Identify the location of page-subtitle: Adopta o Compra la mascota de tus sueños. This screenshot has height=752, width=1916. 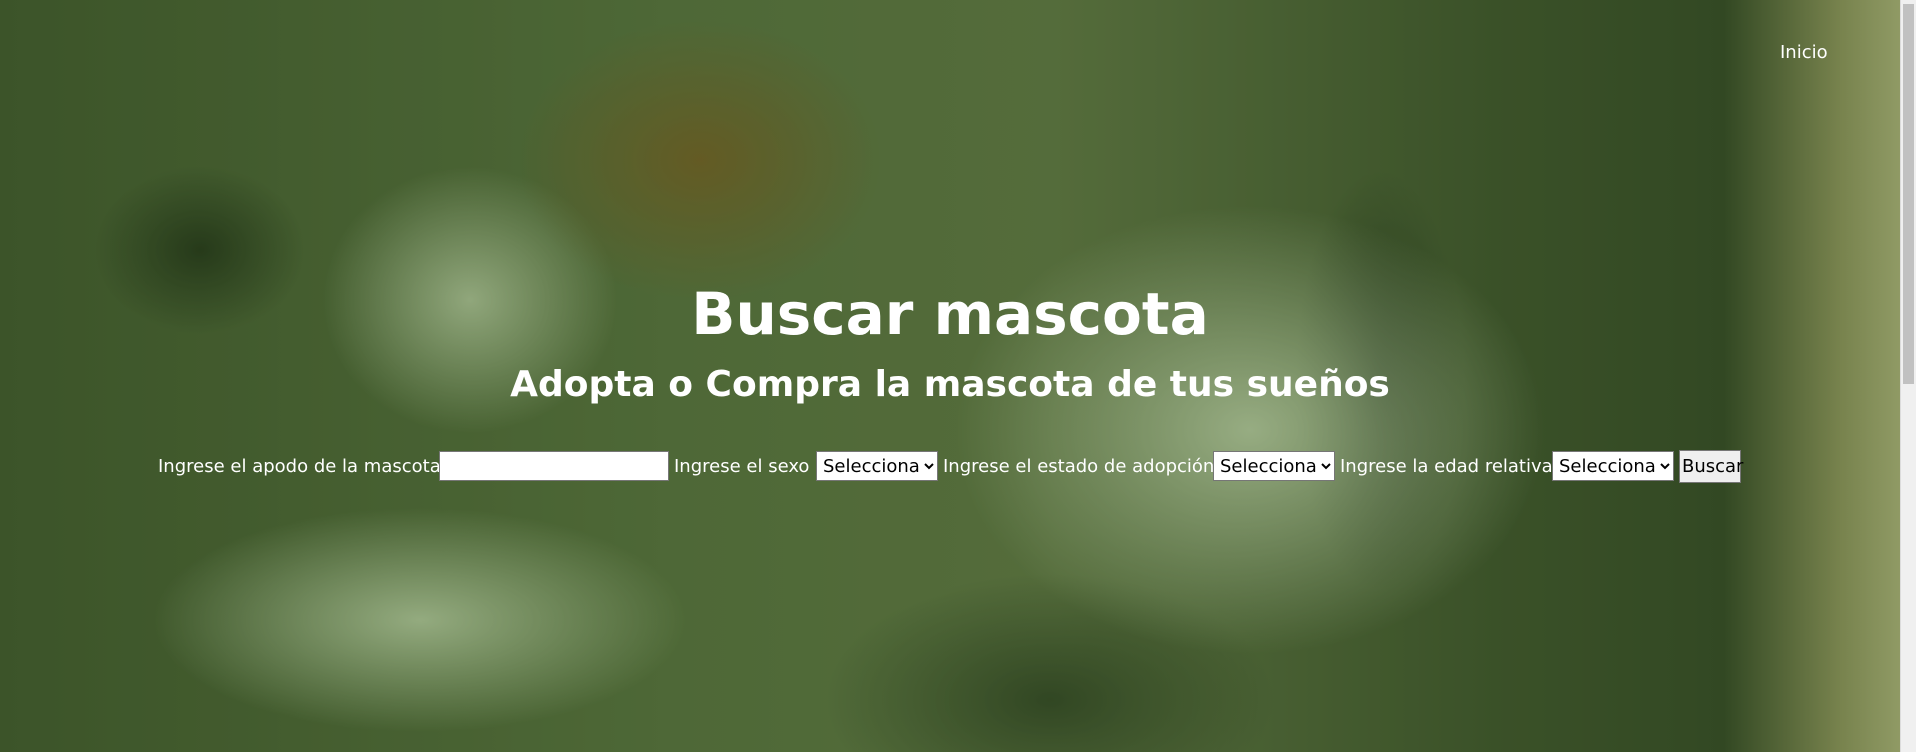
(950, 384).